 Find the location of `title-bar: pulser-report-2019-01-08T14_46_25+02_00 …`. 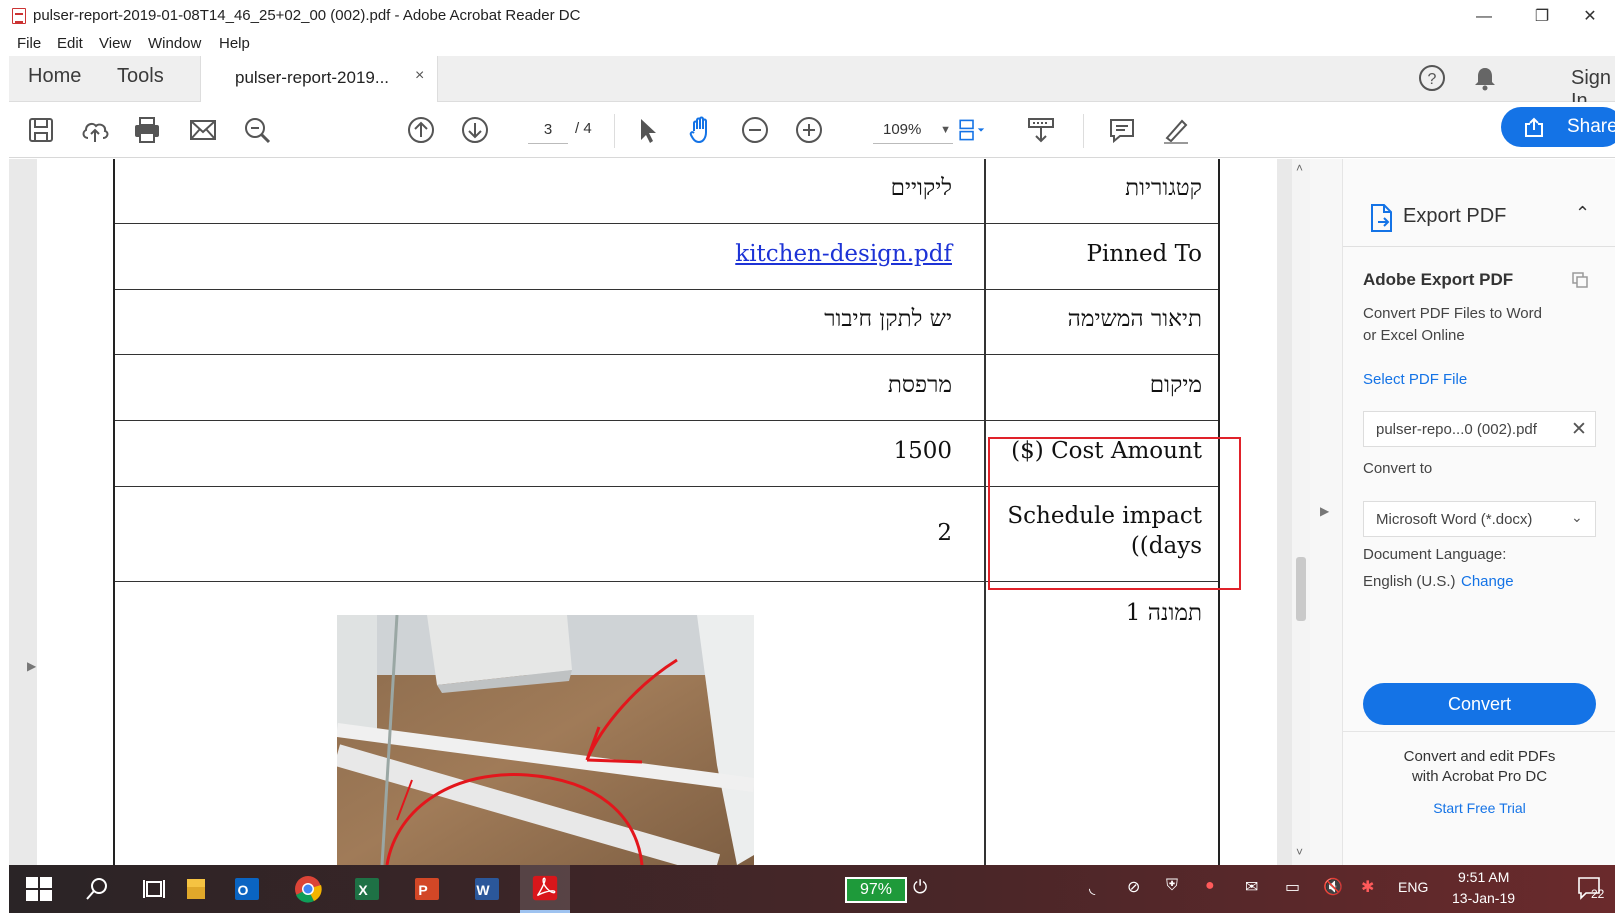

title-bar: pulser-report-2019-01-08T14_46_25+02_00 … is located at coordinates (807, 16).